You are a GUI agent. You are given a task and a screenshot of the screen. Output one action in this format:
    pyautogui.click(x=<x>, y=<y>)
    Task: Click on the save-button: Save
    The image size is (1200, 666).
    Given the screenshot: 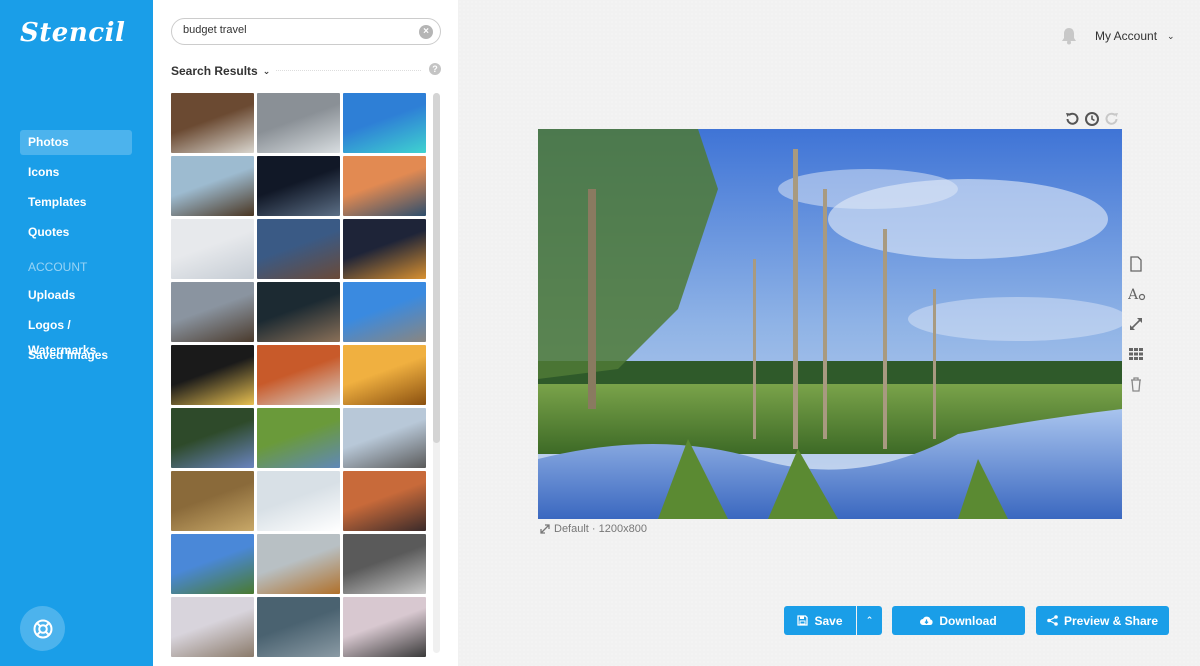 What is the action you would take?
    pyautogui.click(x=820, y=620)
    